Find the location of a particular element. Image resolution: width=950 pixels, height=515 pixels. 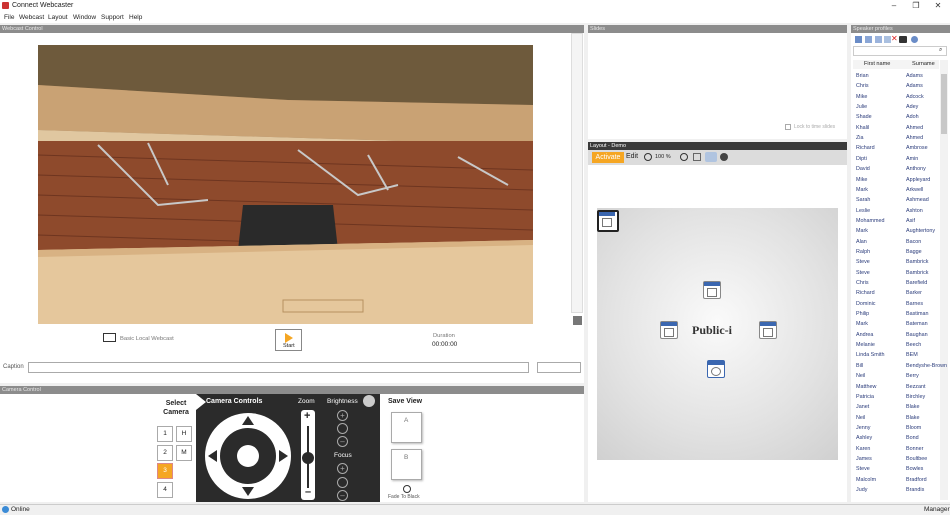

list-item: Richard Barker is located at coordinates (898, 293).